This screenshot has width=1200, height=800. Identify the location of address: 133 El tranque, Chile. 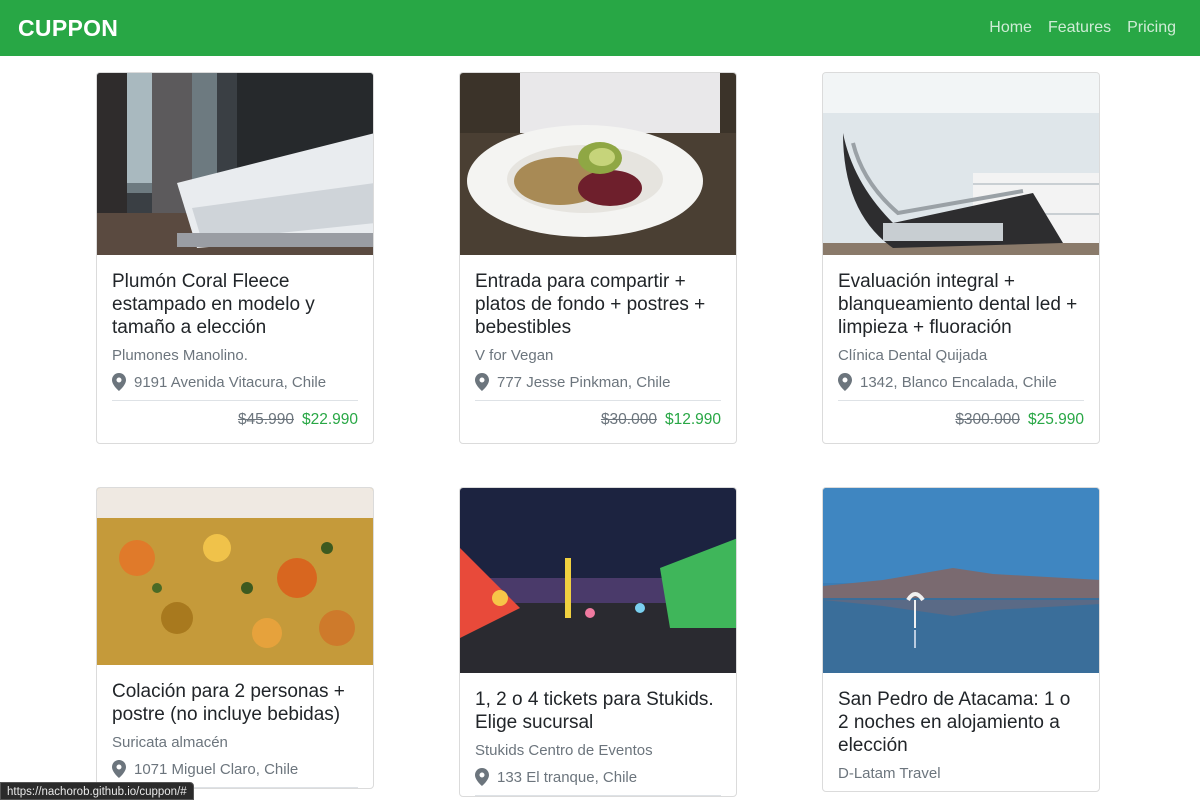
(598, 782).